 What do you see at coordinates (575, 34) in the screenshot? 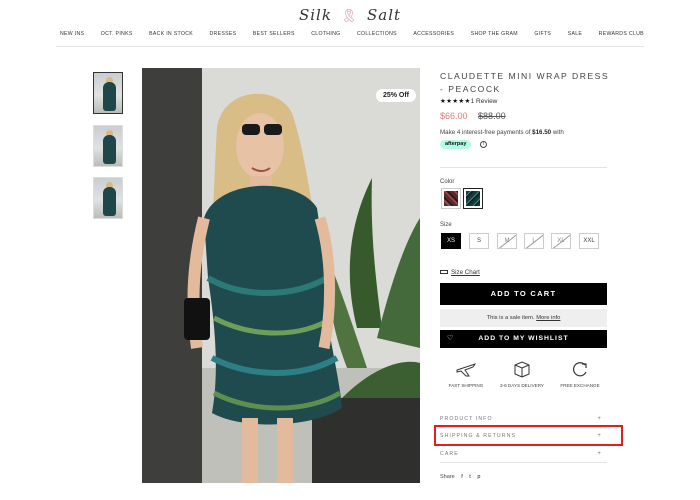
I see `nav-item-sale: SALE` at bounding box center [575, 34].